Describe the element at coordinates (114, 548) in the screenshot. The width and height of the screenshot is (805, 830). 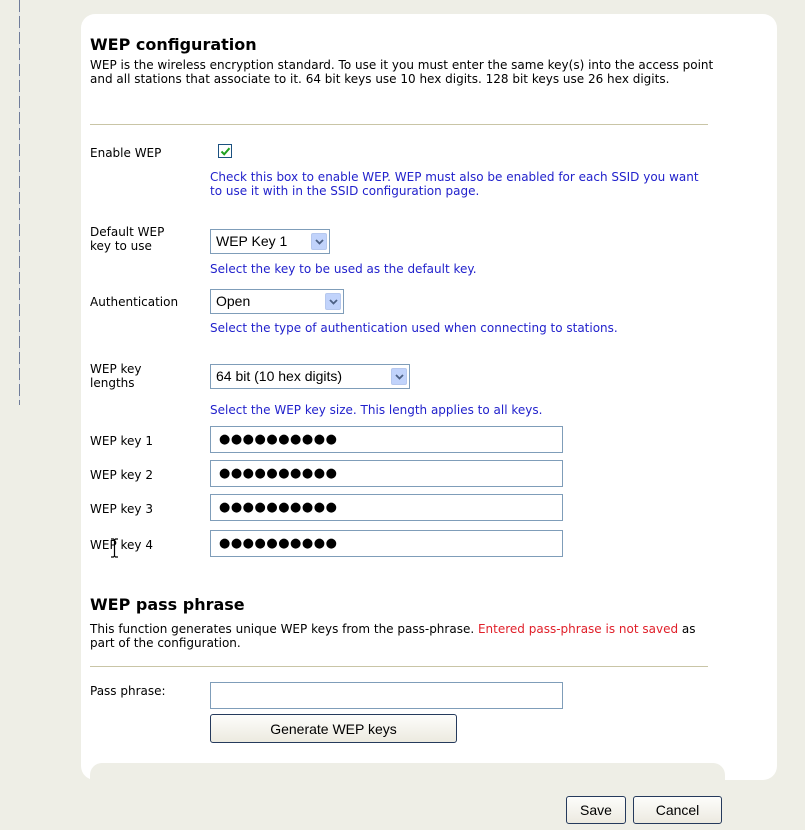
I see `text-cursor-icon` at that location.